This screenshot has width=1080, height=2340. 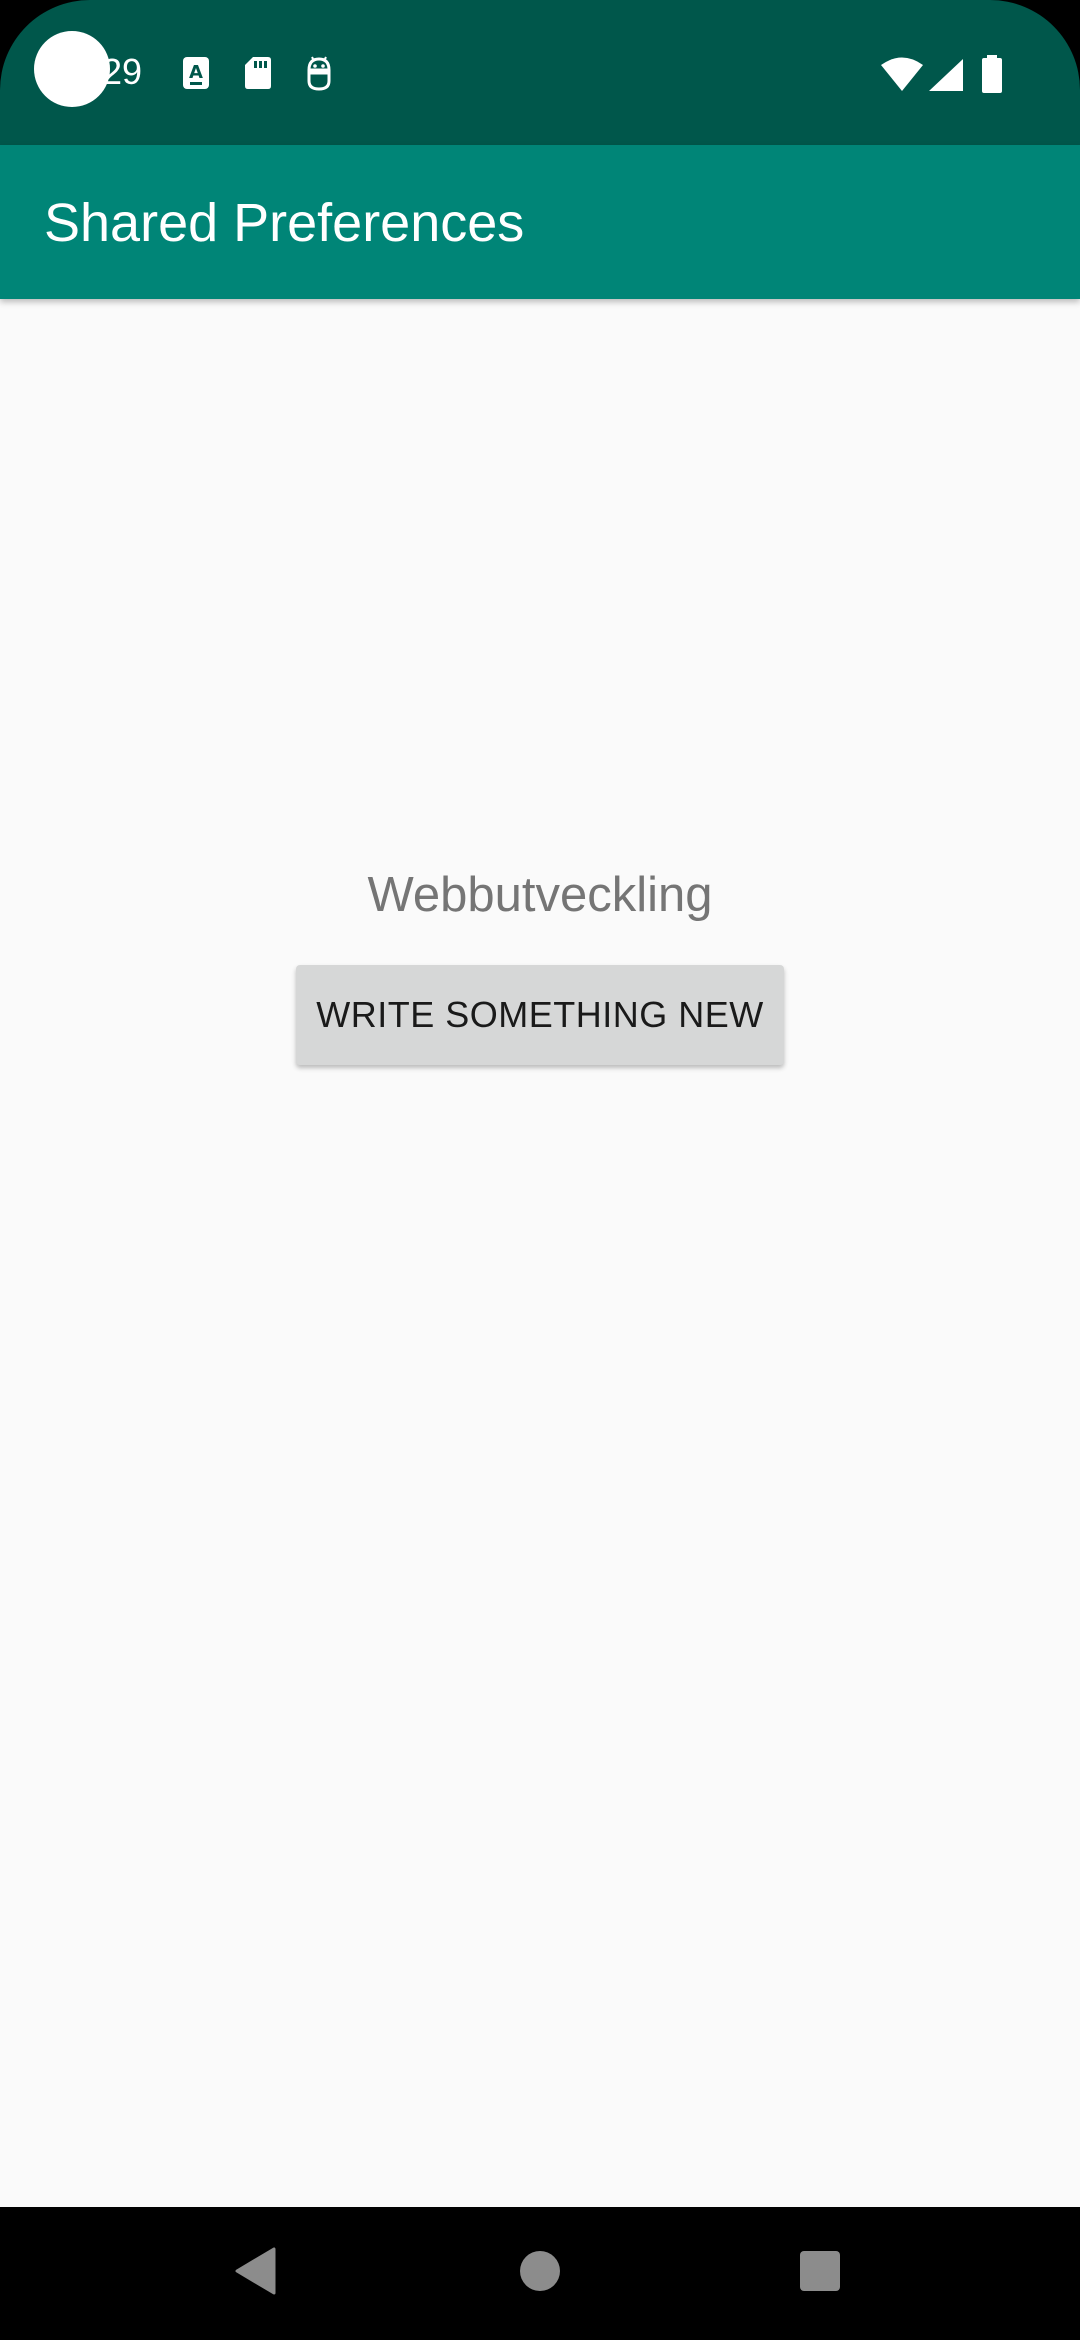 What do you see at coordinates (540, 895) in the screenshot?
I see `saved-text: Webbutveckling` at bounding box center [540, 895].